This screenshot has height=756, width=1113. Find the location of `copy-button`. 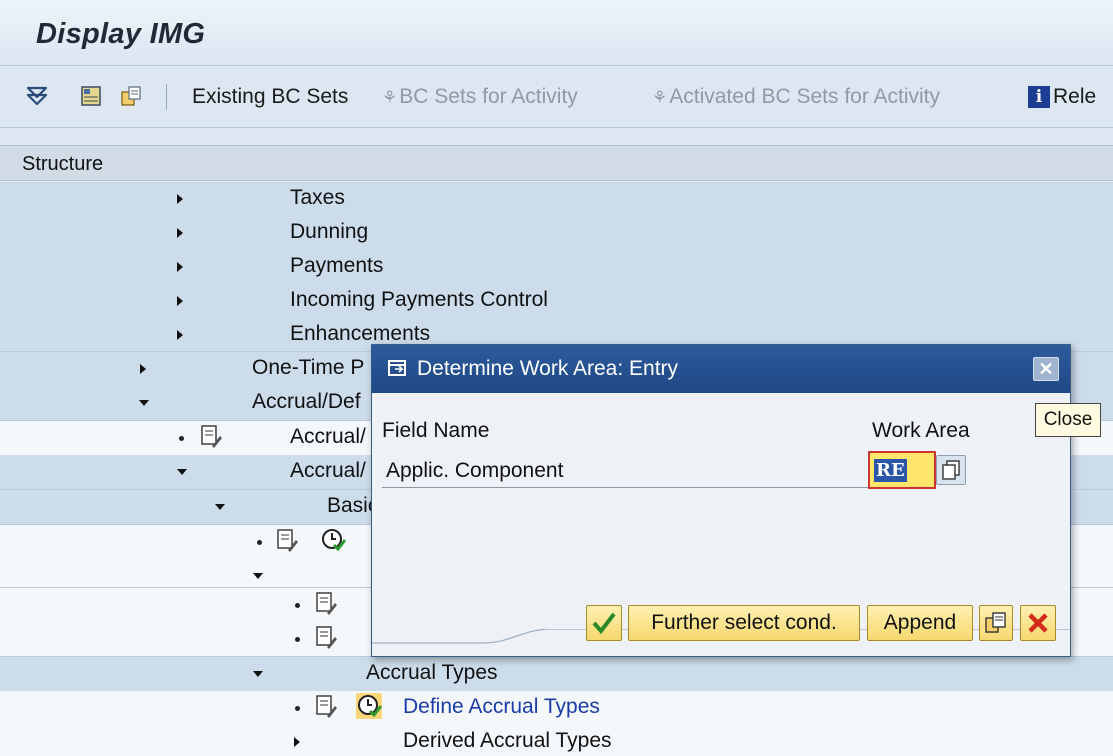

copy-button is located at coordinates (996, 623).